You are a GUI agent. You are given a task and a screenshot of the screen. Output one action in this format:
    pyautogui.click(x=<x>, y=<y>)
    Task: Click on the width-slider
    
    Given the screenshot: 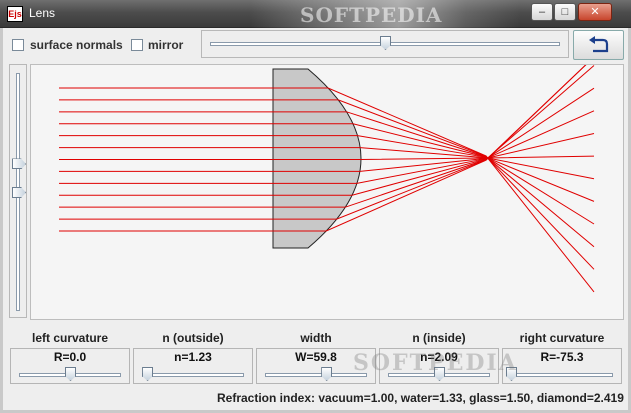 What is the action you would take?
    pyautogui.click(x=316, y=375)
    